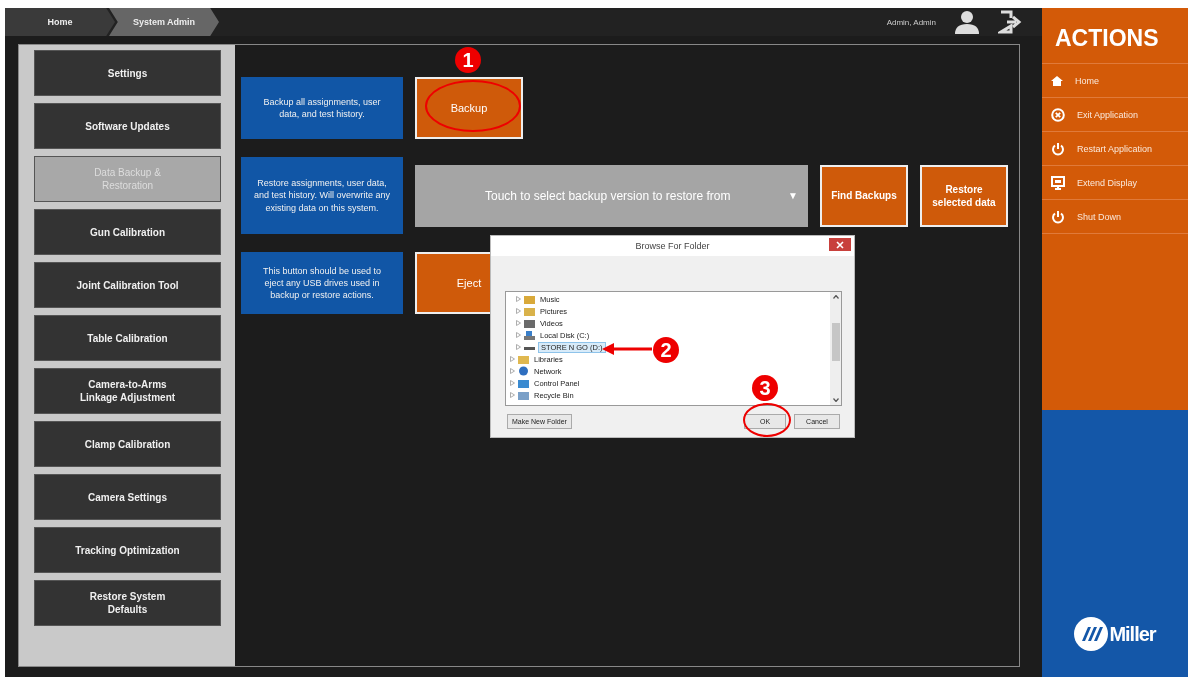  What do you see at coordinates (1115, 634) in the screenshot?
I see `logo: Miller` at bounding box center [1115, 634].